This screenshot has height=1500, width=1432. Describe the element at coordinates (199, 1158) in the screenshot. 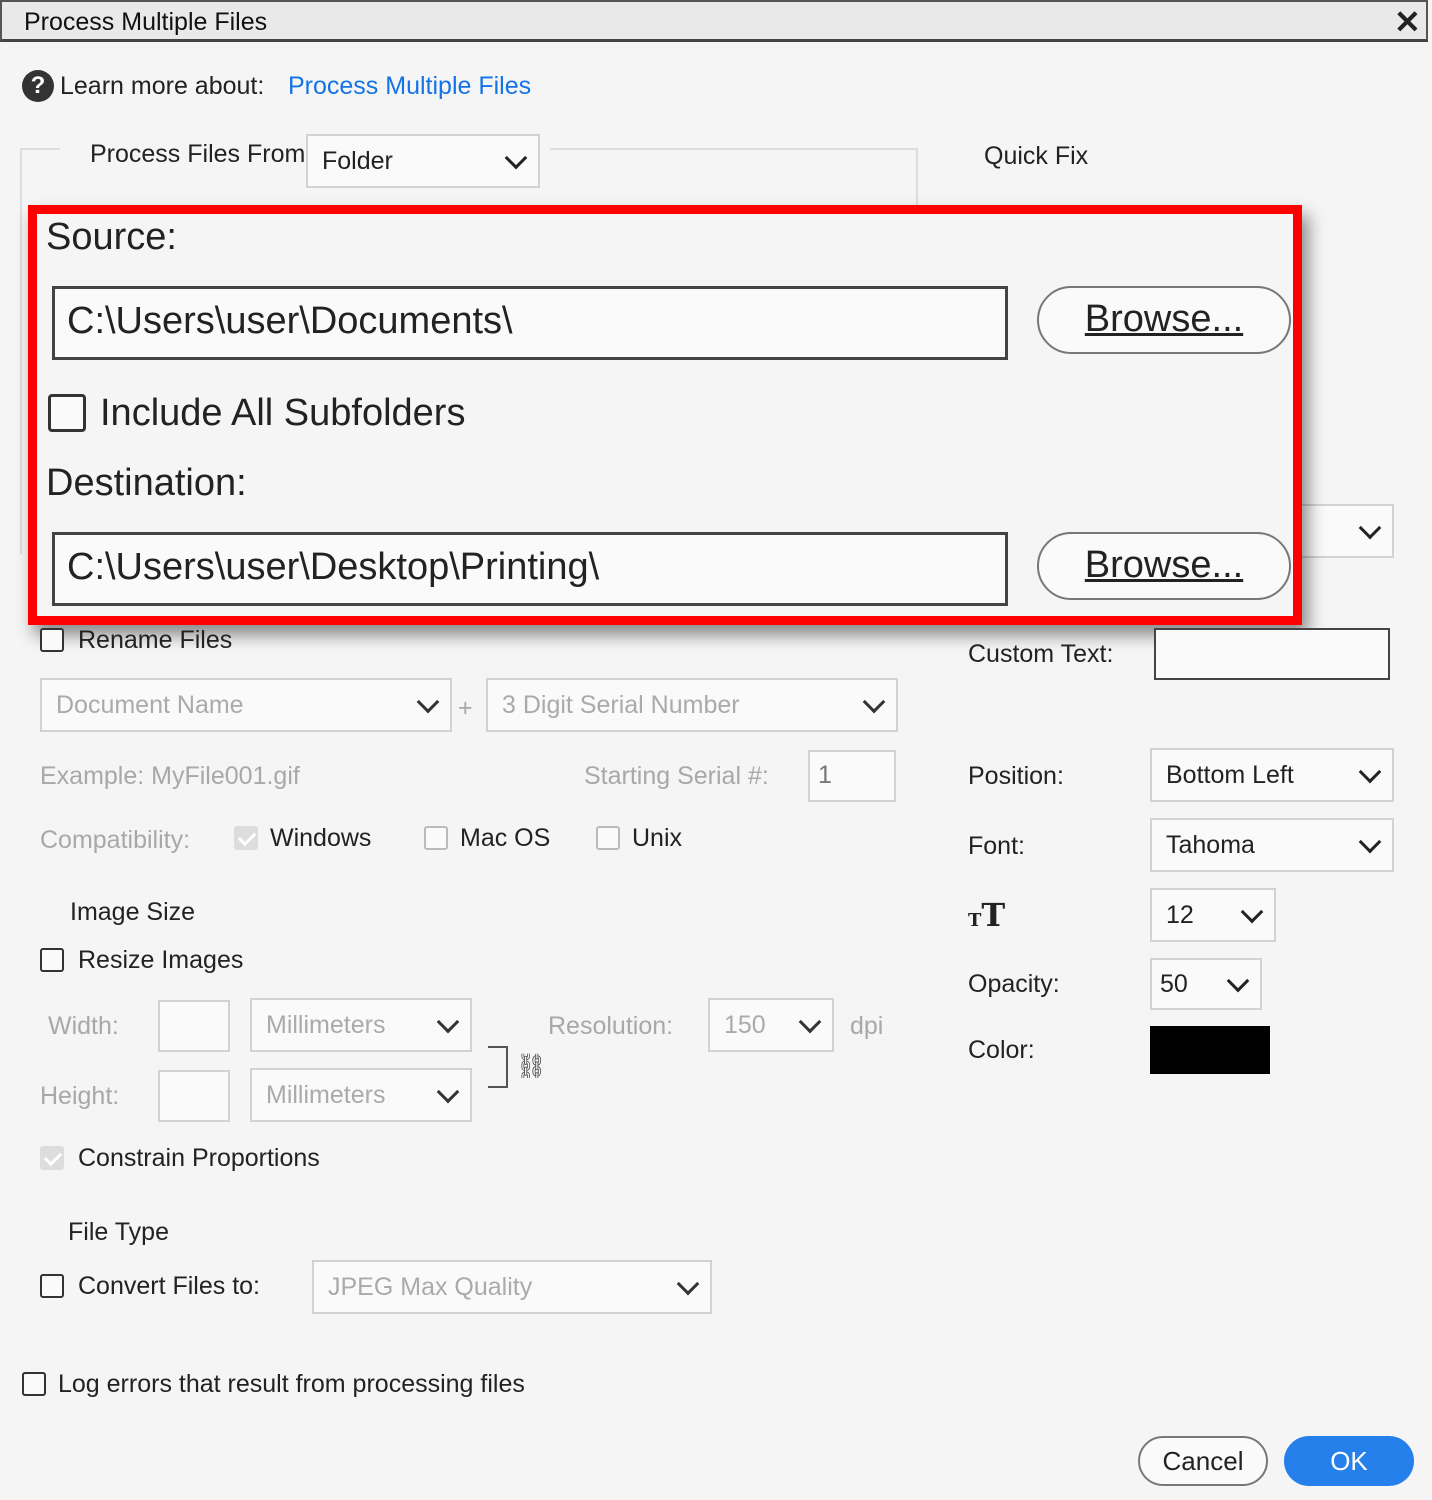

I see `constrain-proportions-label: Constrain Proportions` at that location.